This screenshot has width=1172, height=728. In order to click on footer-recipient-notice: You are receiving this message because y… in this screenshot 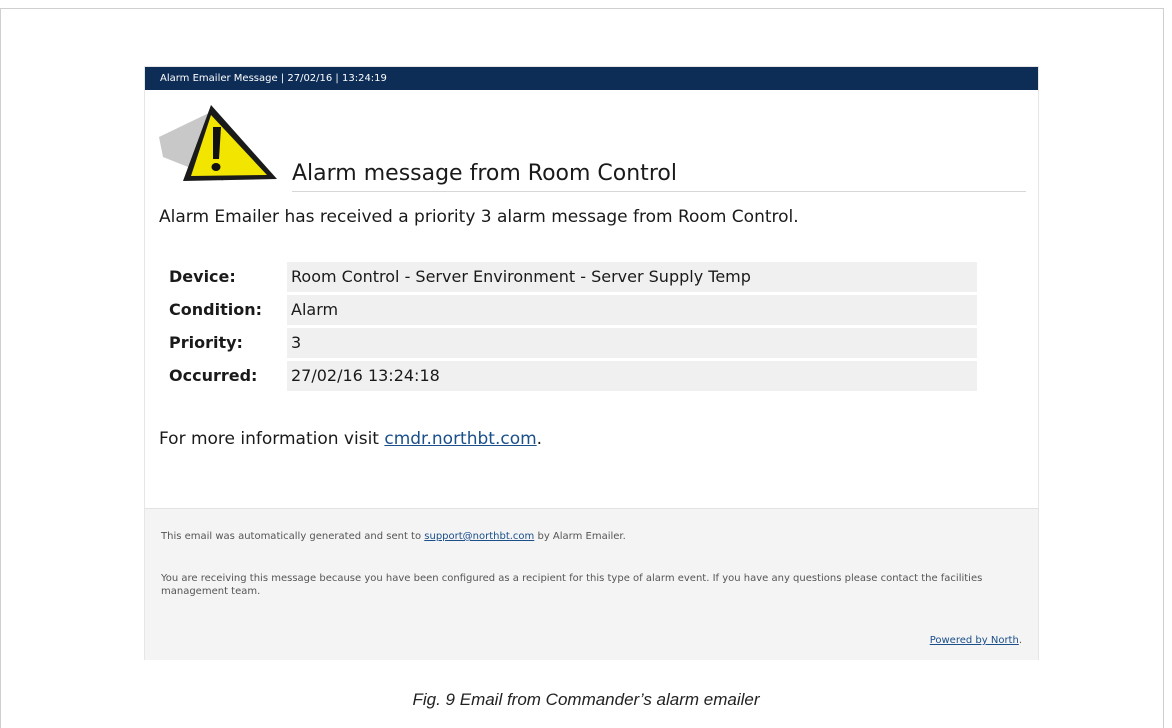, I will do `click(572, 585)`.